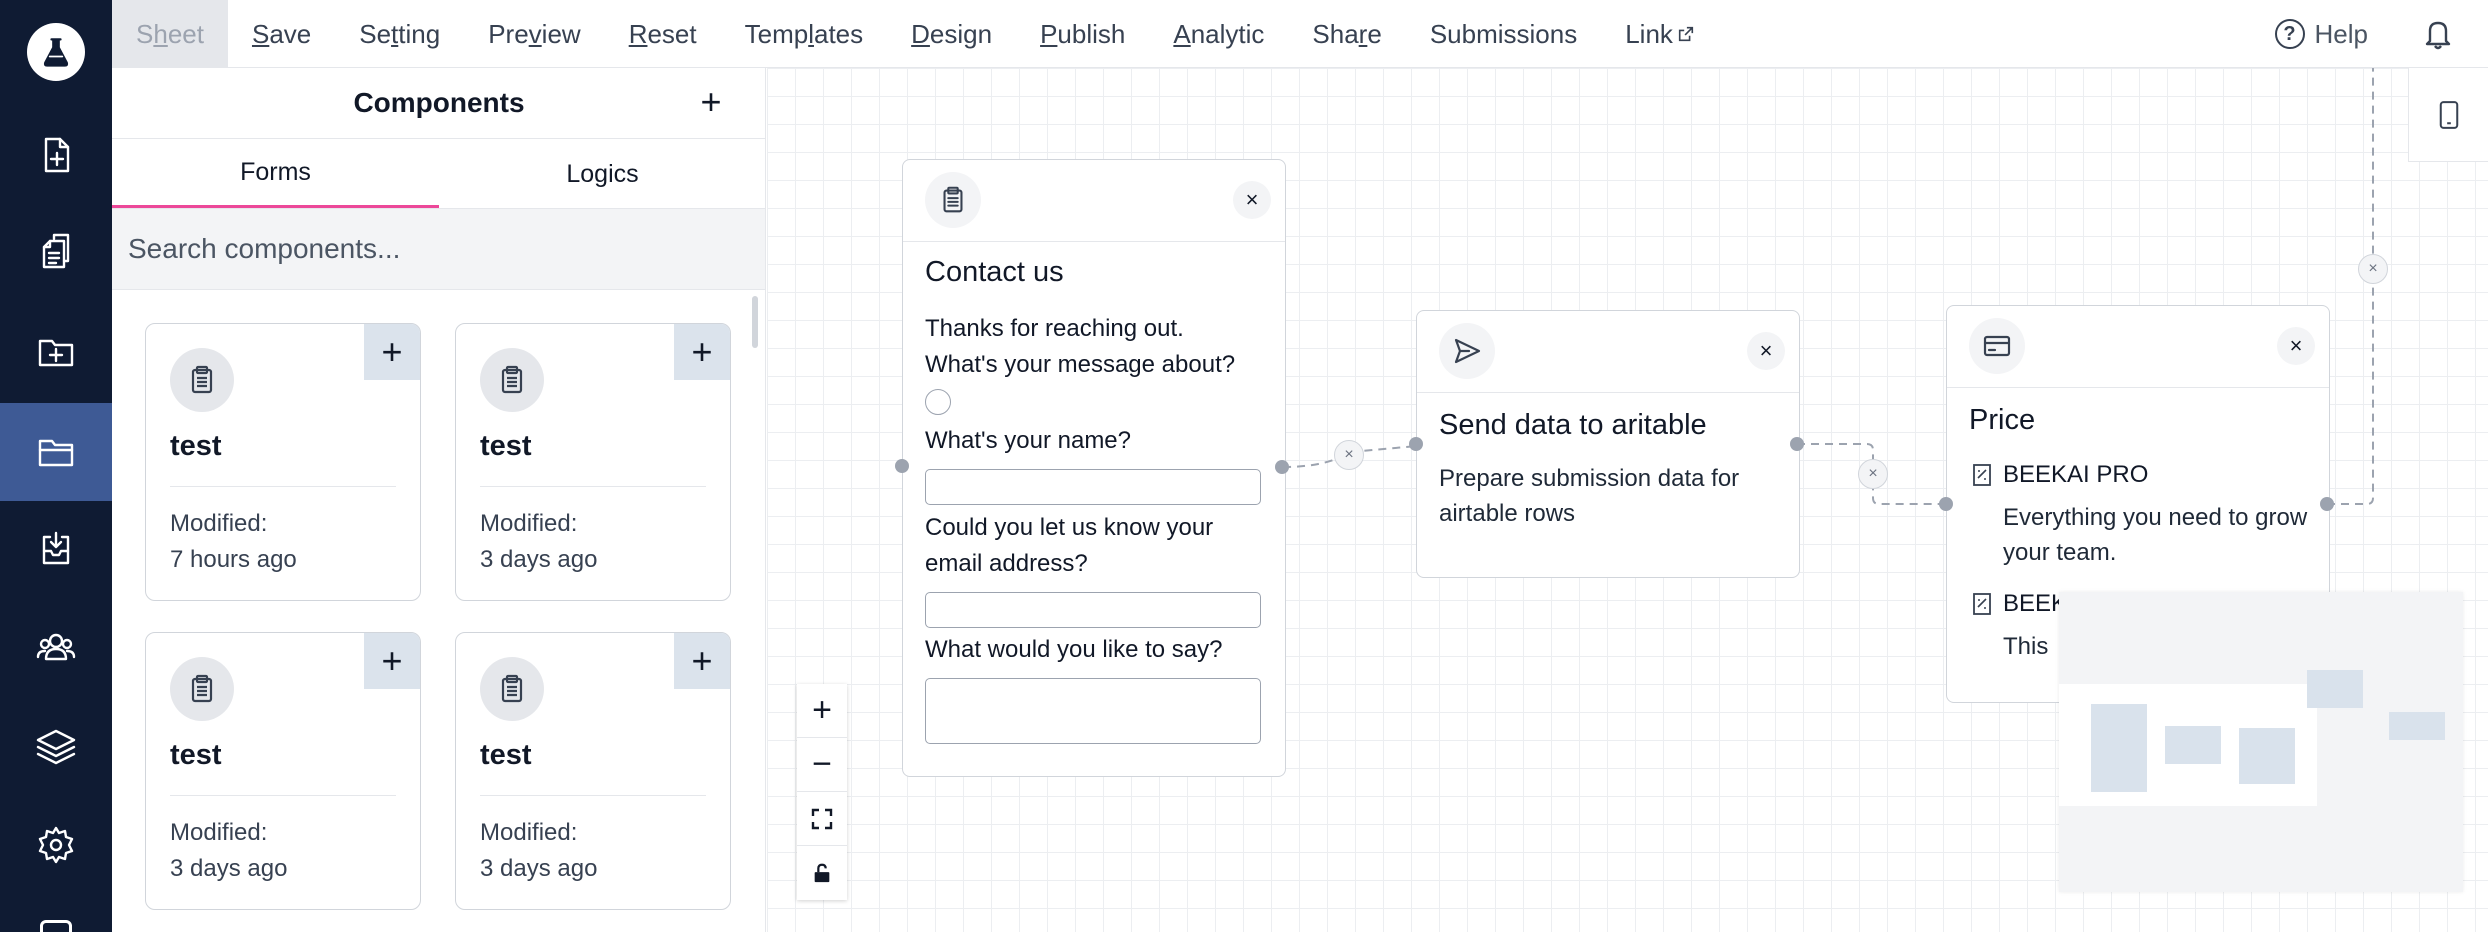 The image size is (2488, 932). I want to click on name-field, so click(1093, 487).